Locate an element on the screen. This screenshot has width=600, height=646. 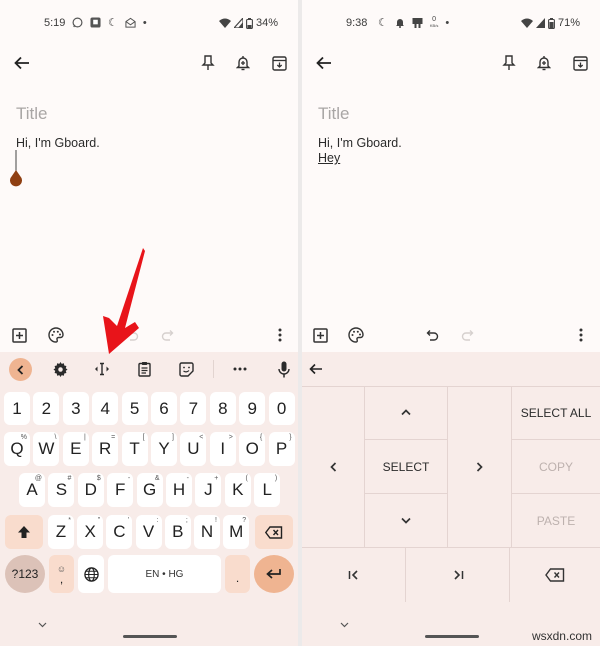
space-key: EN • HG is located at coordinates (164, 574).